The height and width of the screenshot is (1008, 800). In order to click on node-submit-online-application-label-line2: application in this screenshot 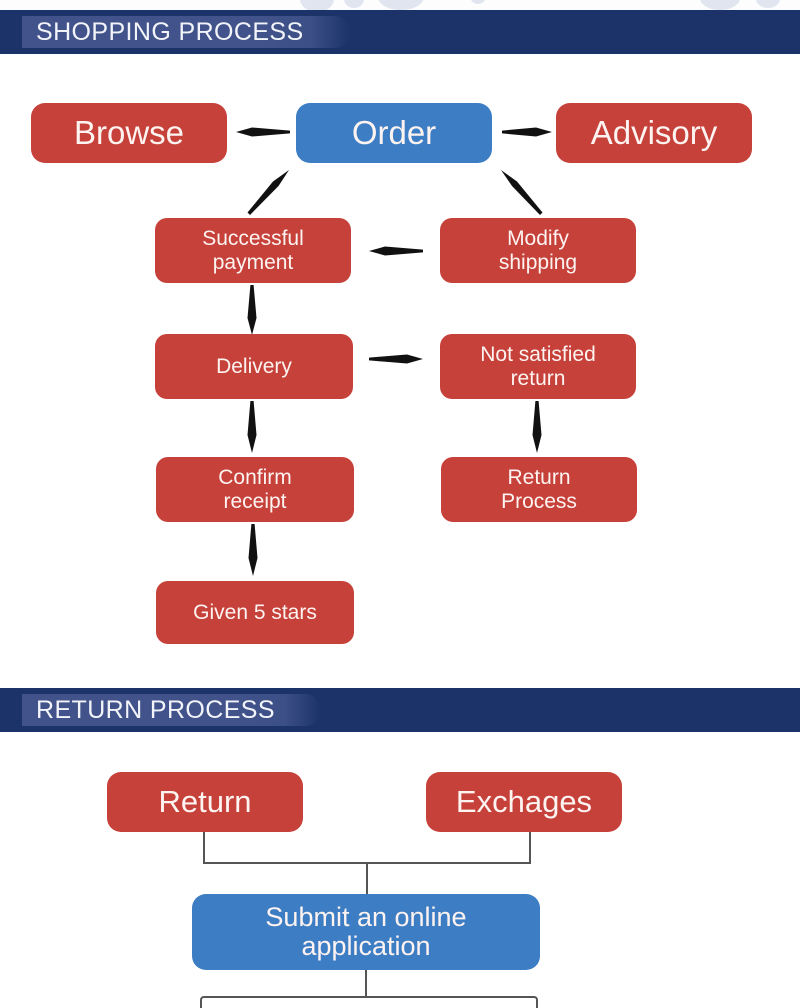, I will do `click(366, 946)`.